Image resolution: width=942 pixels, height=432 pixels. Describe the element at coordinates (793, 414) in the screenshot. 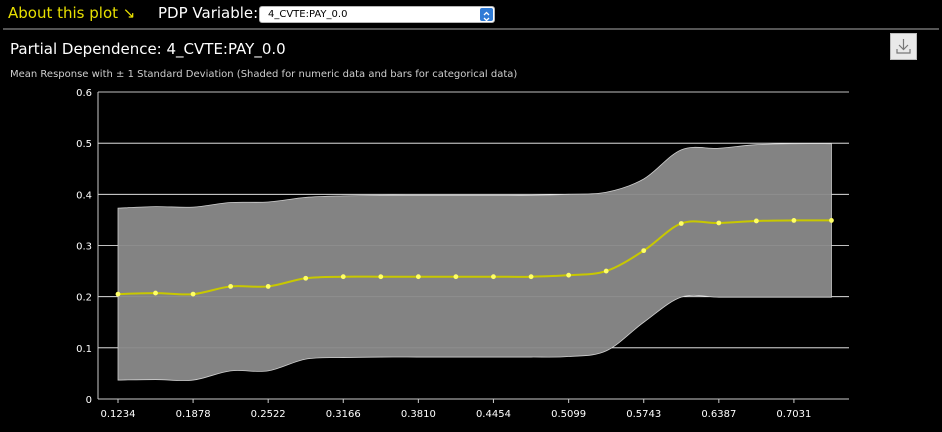

I see `x-tick-label: 0.7031` at that location.